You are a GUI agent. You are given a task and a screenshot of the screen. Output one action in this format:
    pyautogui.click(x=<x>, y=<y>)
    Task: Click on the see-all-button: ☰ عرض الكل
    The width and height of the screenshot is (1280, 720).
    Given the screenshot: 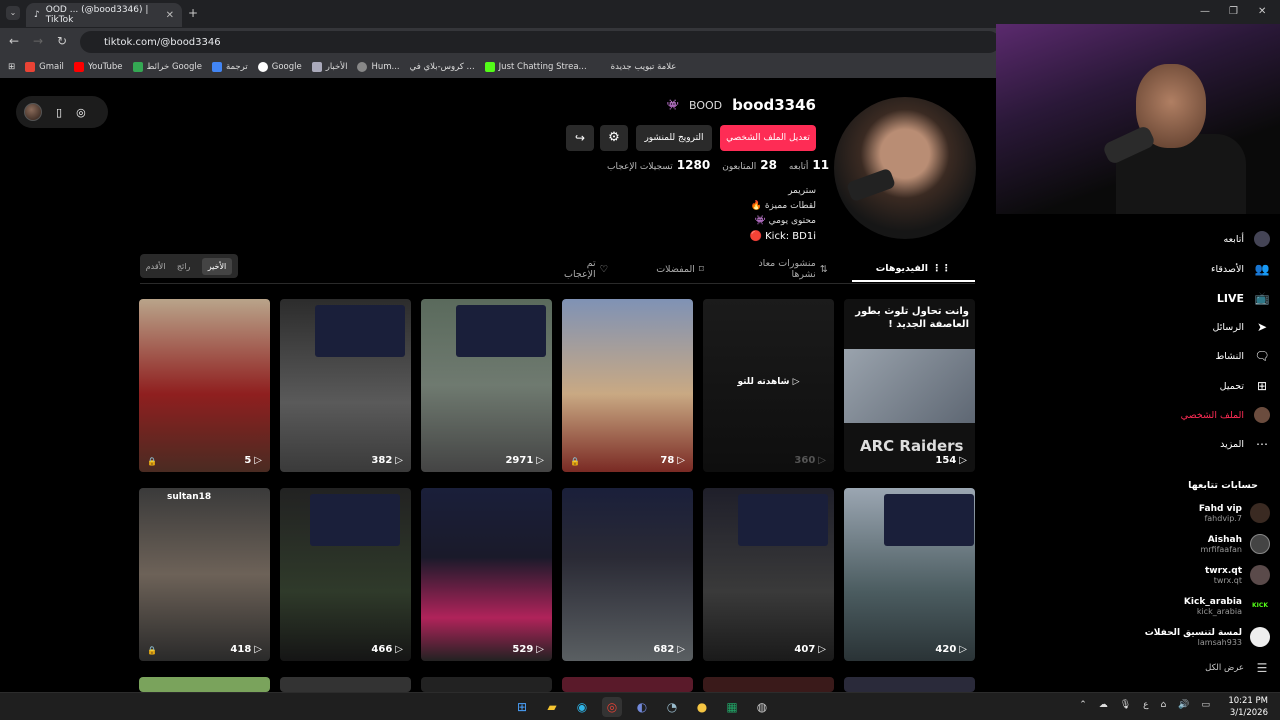 What is the action you would take?
    pyautogui.click(x=1237, y=668)
    